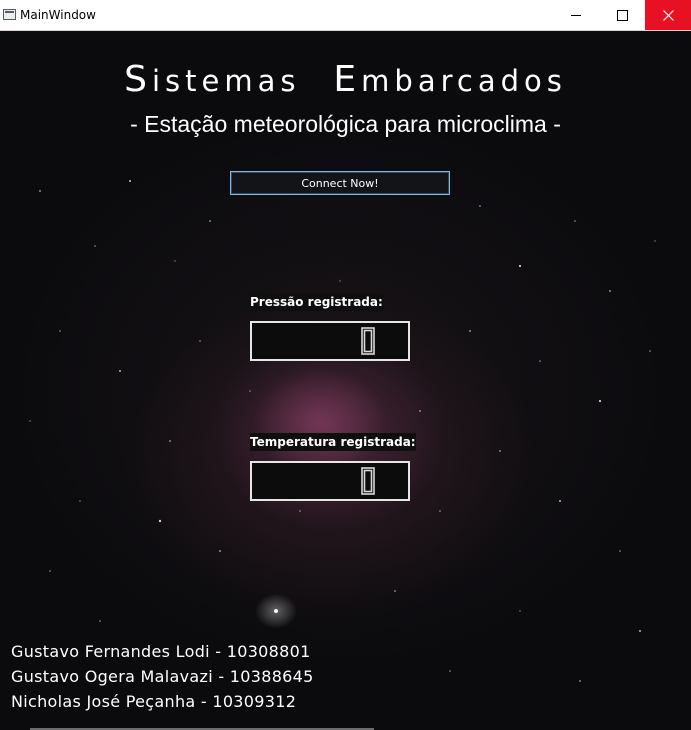 Image resolution: width=691 pixels, height=730 pixels. I want to click on app-window-icon, so click(9, 14).